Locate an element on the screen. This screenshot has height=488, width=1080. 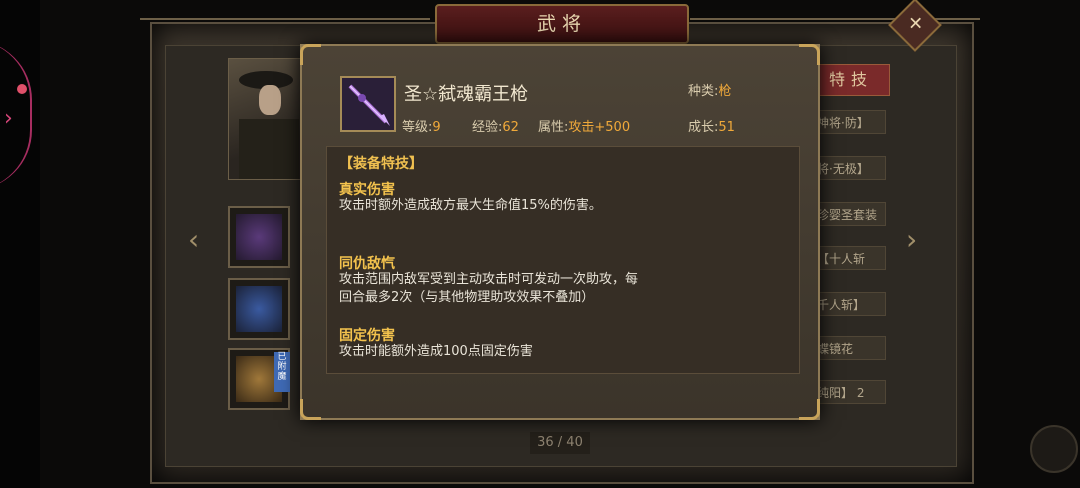
close-icon: ✕ is located at coordinates (916, 24).